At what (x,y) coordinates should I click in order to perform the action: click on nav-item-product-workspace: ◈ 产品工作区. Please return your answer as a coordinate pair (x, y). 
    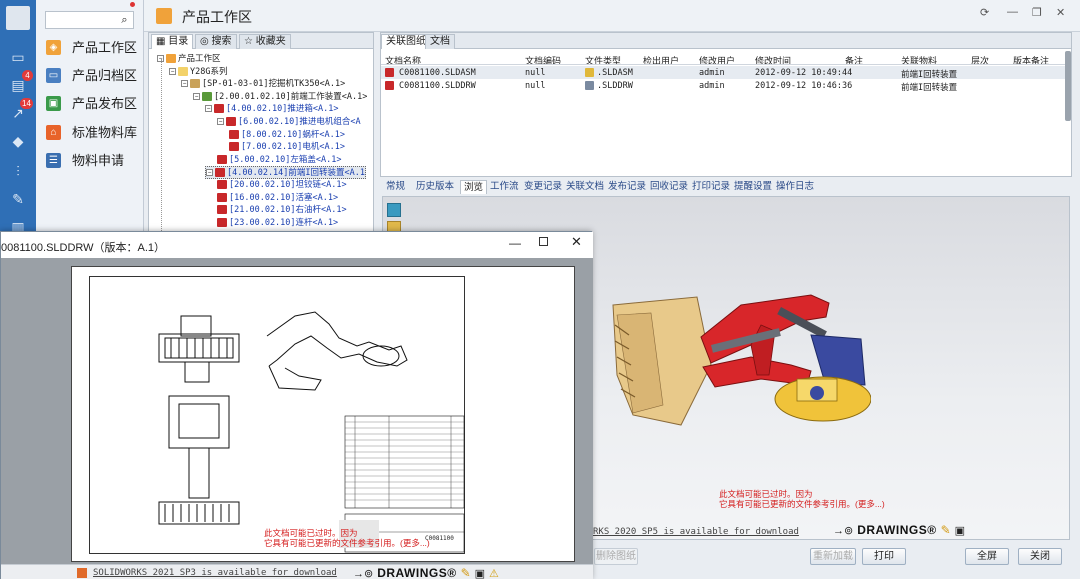
    Looking at the image, I should click on (94, 48).